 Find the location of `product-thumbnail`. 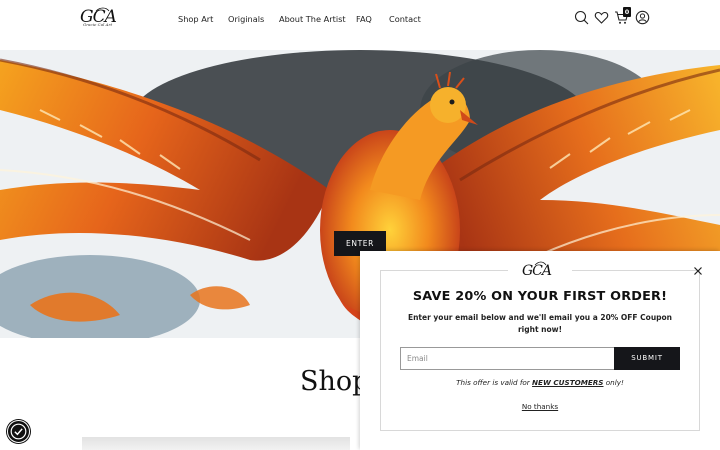

product-thumbnail is located at coordinates (216, 443).